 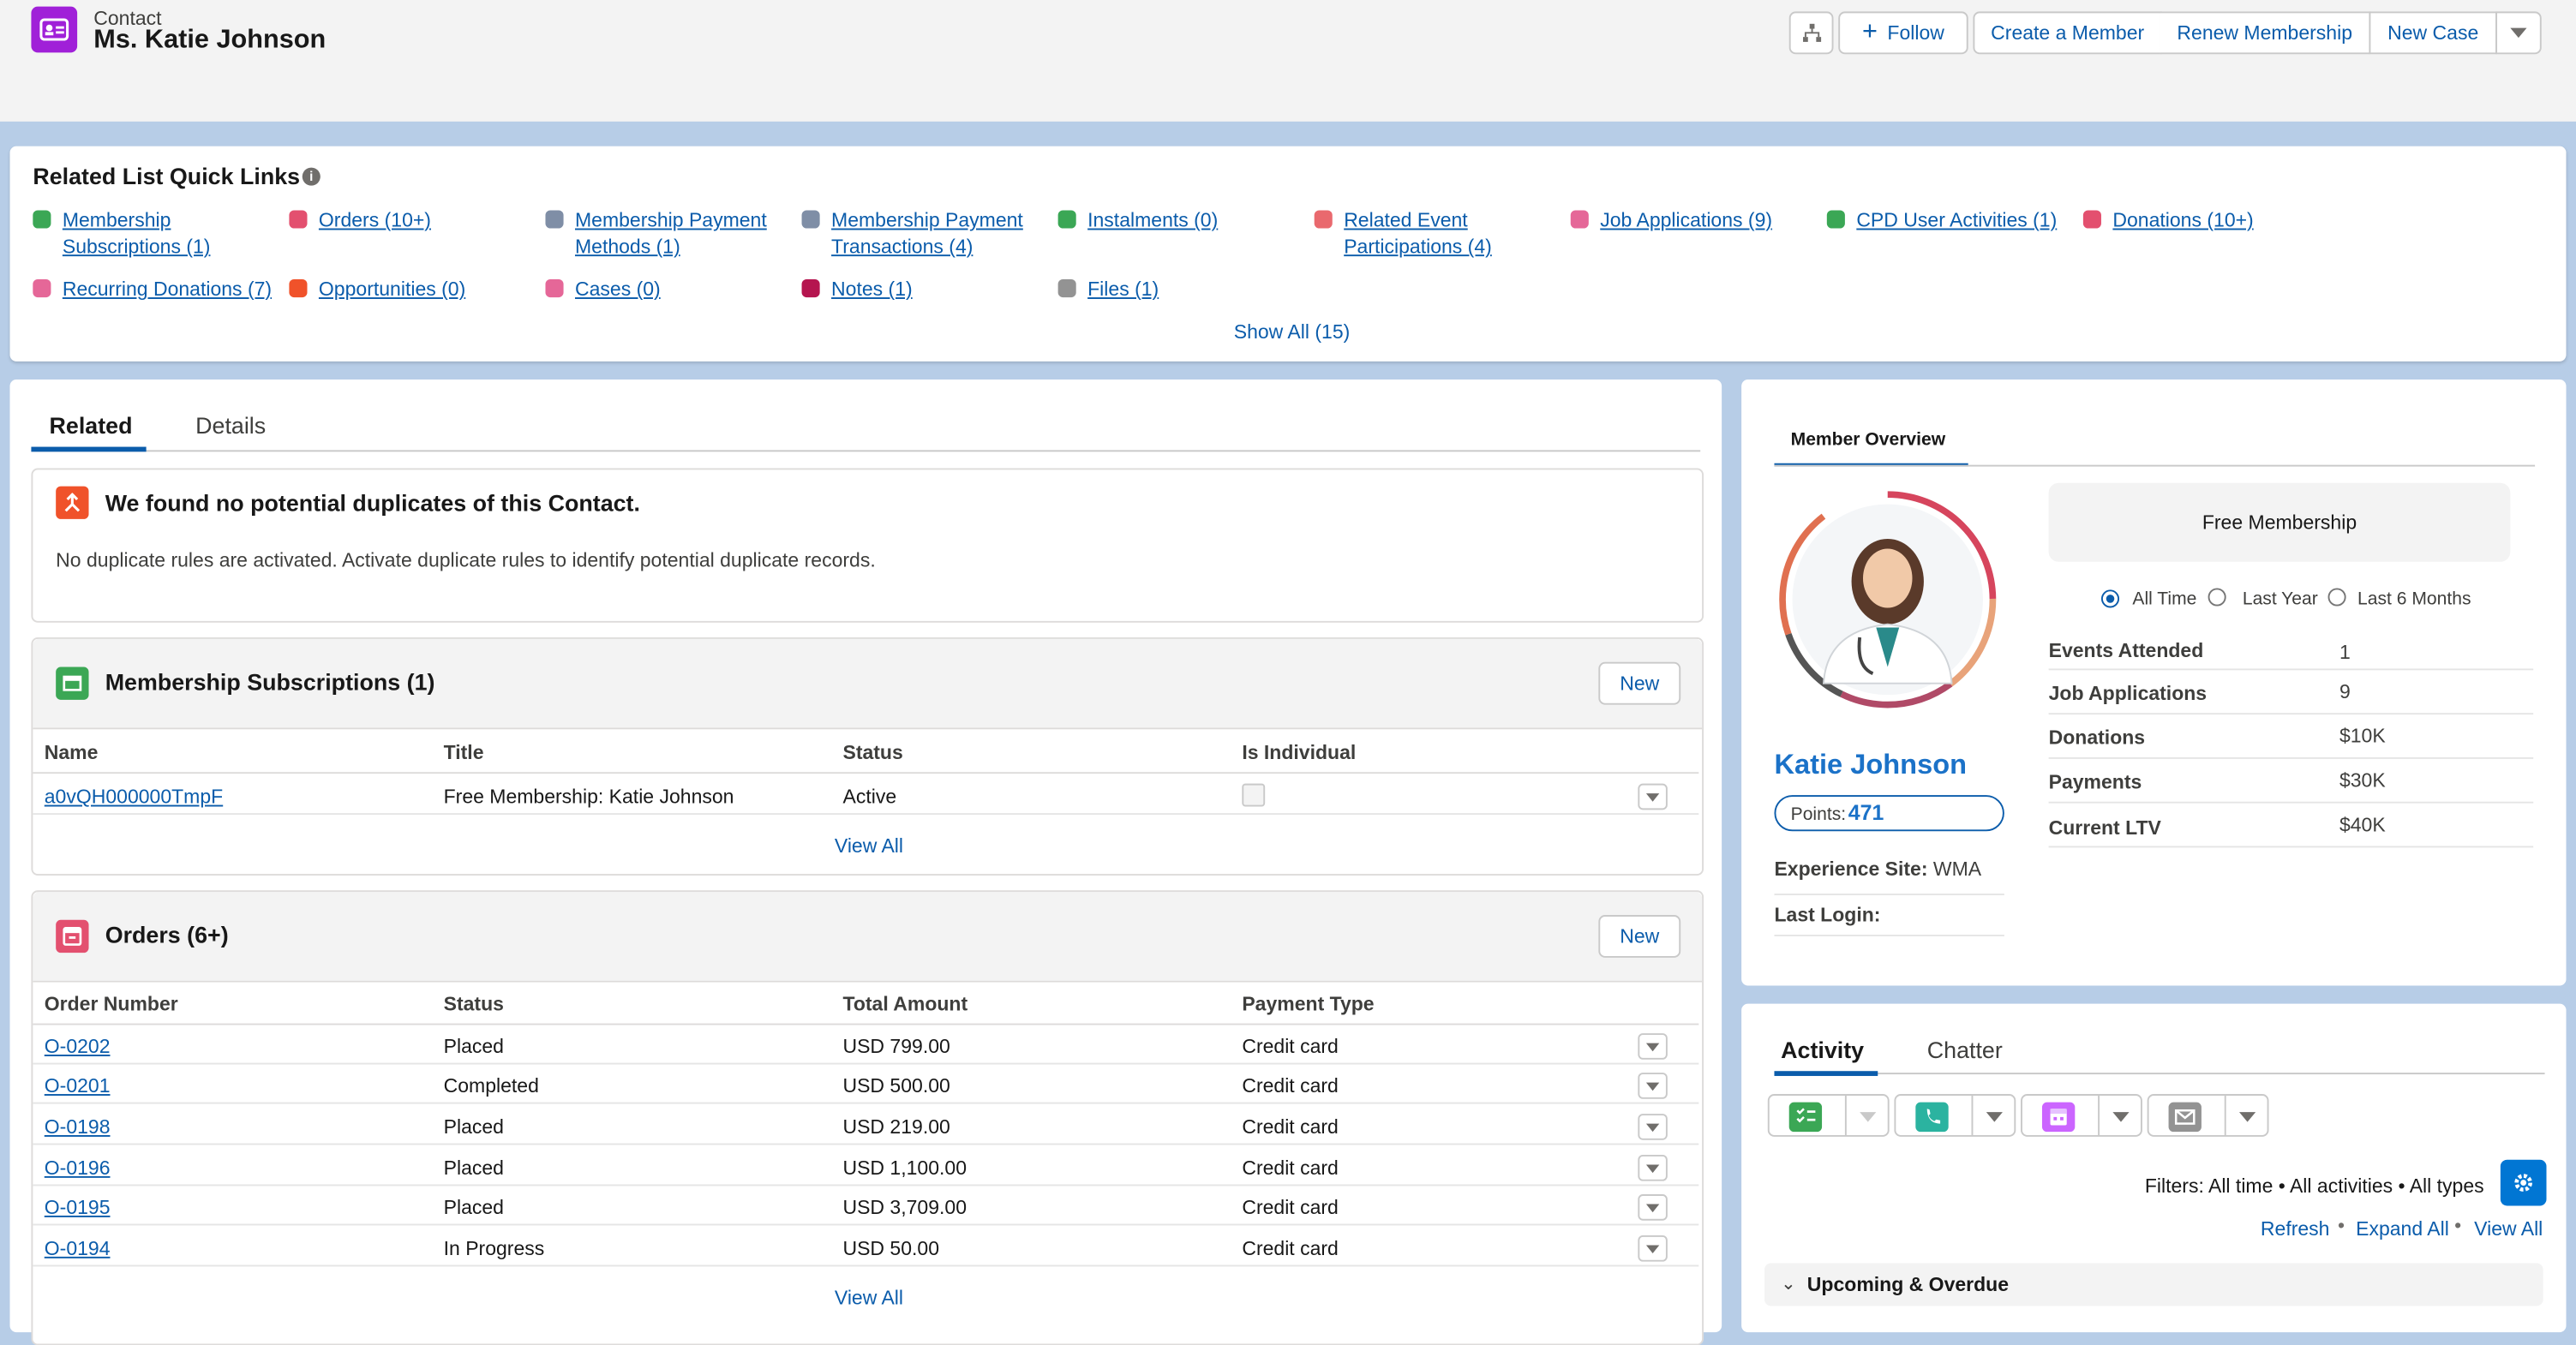 What do you see at coordinates (1308, 1003) in the screenshot?
I see `column-header: Payment Type` at bounding box center [1308, 1003].